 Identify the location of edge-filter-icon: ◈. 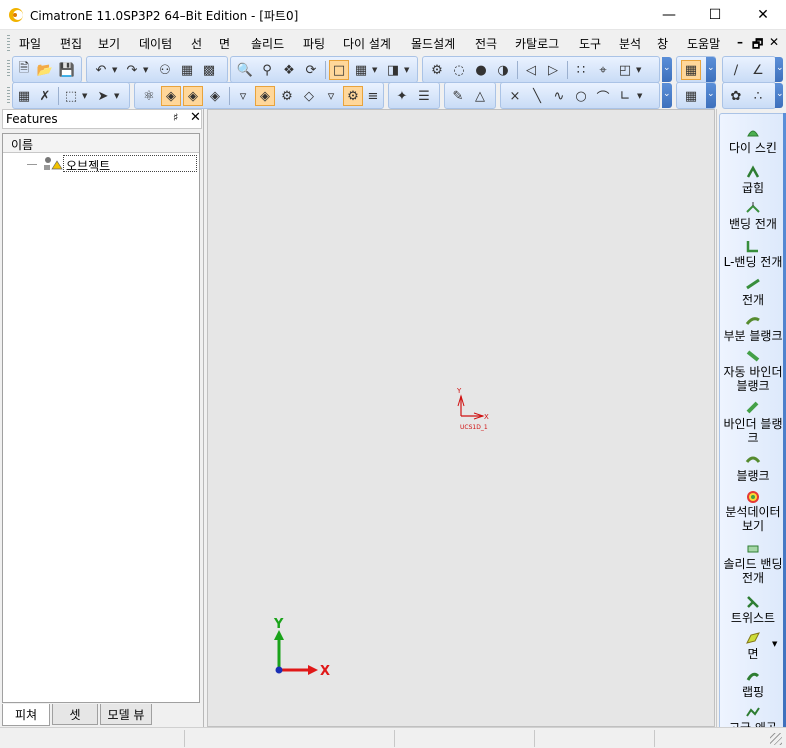
(193, 96).